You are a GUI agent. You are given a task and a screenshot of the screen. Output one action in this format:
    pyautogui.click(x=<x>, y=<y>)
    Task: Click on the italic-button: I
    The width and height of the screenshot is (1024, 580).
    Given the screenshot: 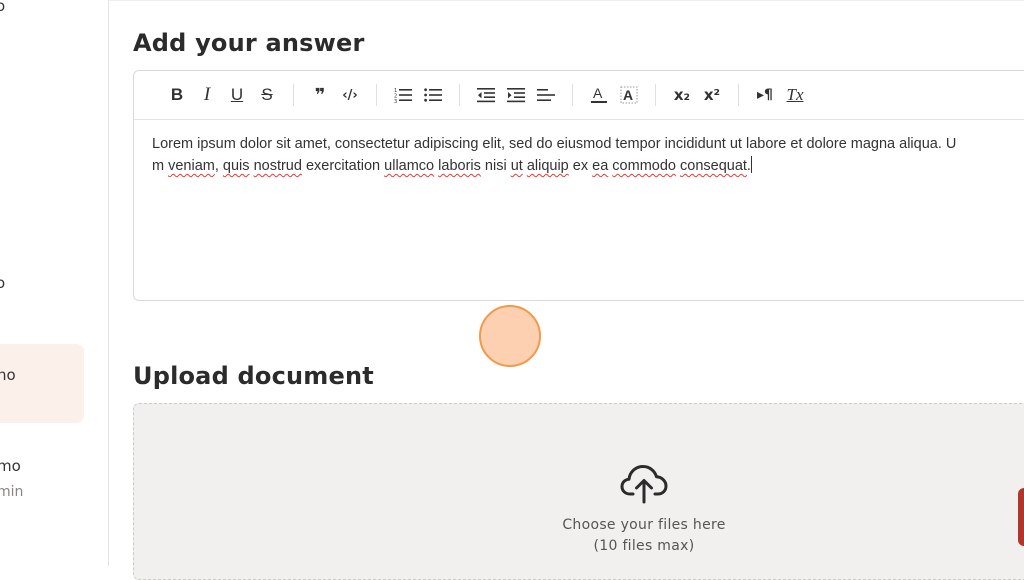 What is the action you would take?
    pyautogui.click(x=207, y=95)
    